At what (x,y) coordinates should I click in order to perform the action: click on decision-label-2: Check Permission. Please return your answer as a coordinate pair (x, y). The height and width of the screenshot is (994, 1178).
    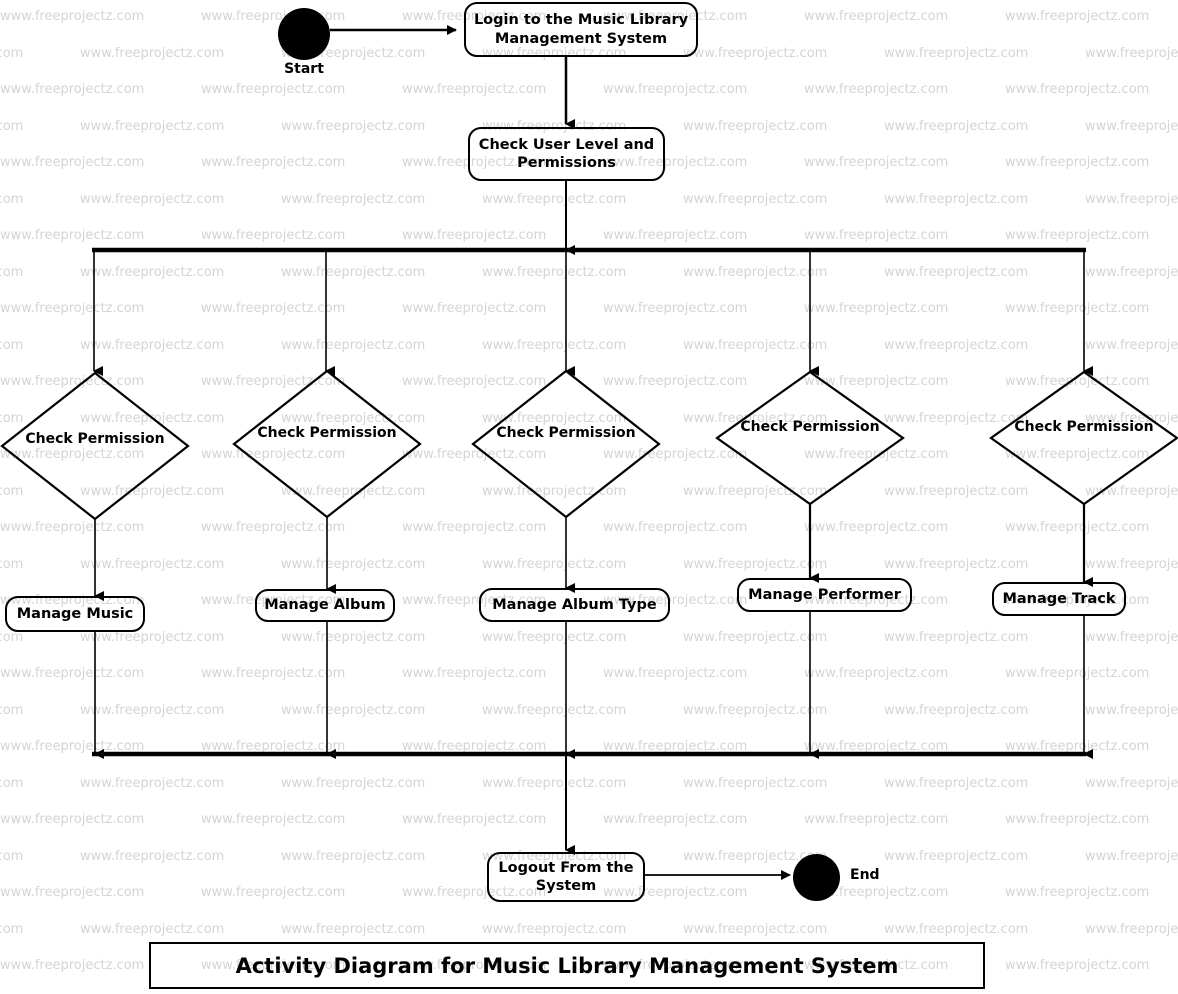
    Looking at the image, I should click on (327, 433).